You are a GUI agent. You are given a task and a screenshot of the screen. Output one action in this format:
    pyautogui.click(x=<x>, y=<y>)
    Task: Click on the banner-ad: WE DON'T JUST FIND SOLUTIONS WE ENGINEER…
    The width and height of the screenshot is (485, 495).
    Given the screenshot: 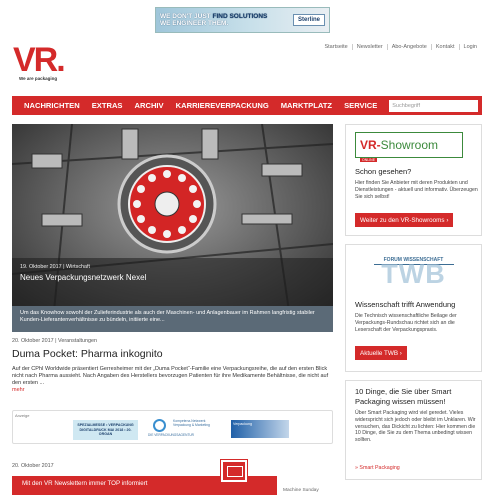 What is the action you would take?
    pyautogui.click(x=242, y=20)
    